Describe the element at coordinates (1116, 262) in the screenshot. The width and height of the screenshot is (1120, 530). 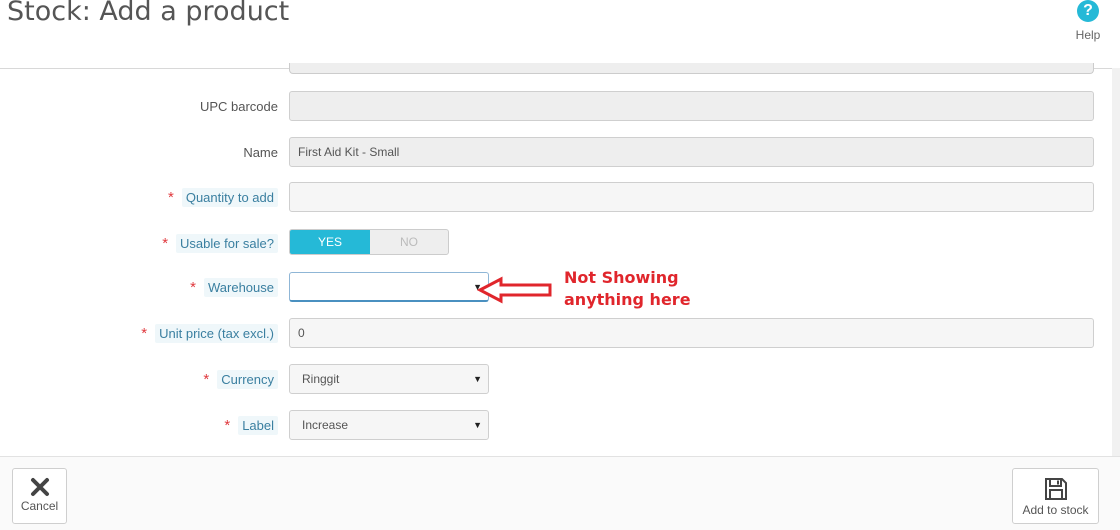
I see `scrollbar` at that location.